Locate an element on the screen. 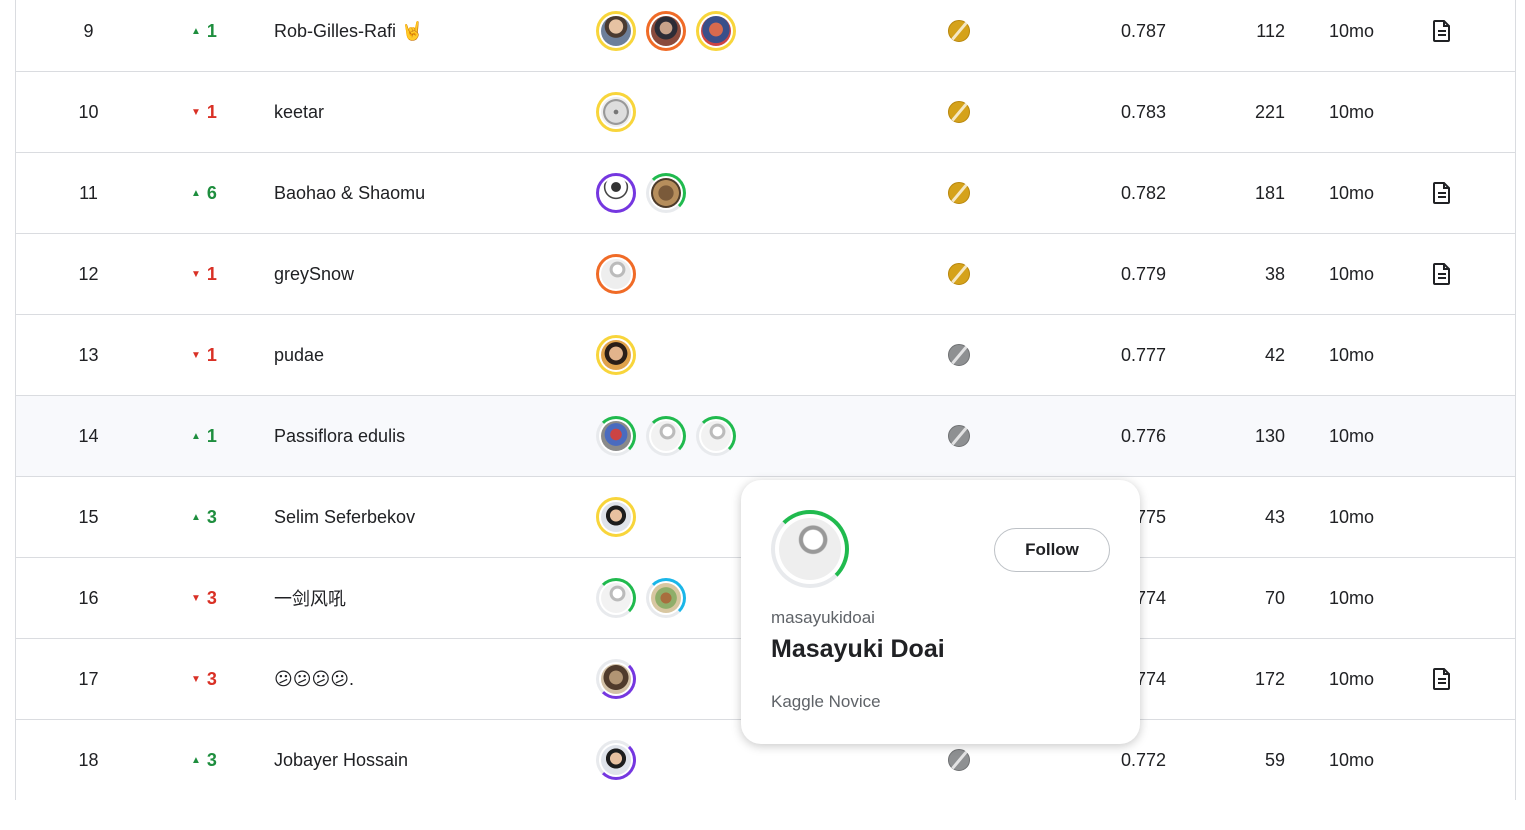  goose-avatar-image is located at coordinates (810, 549).